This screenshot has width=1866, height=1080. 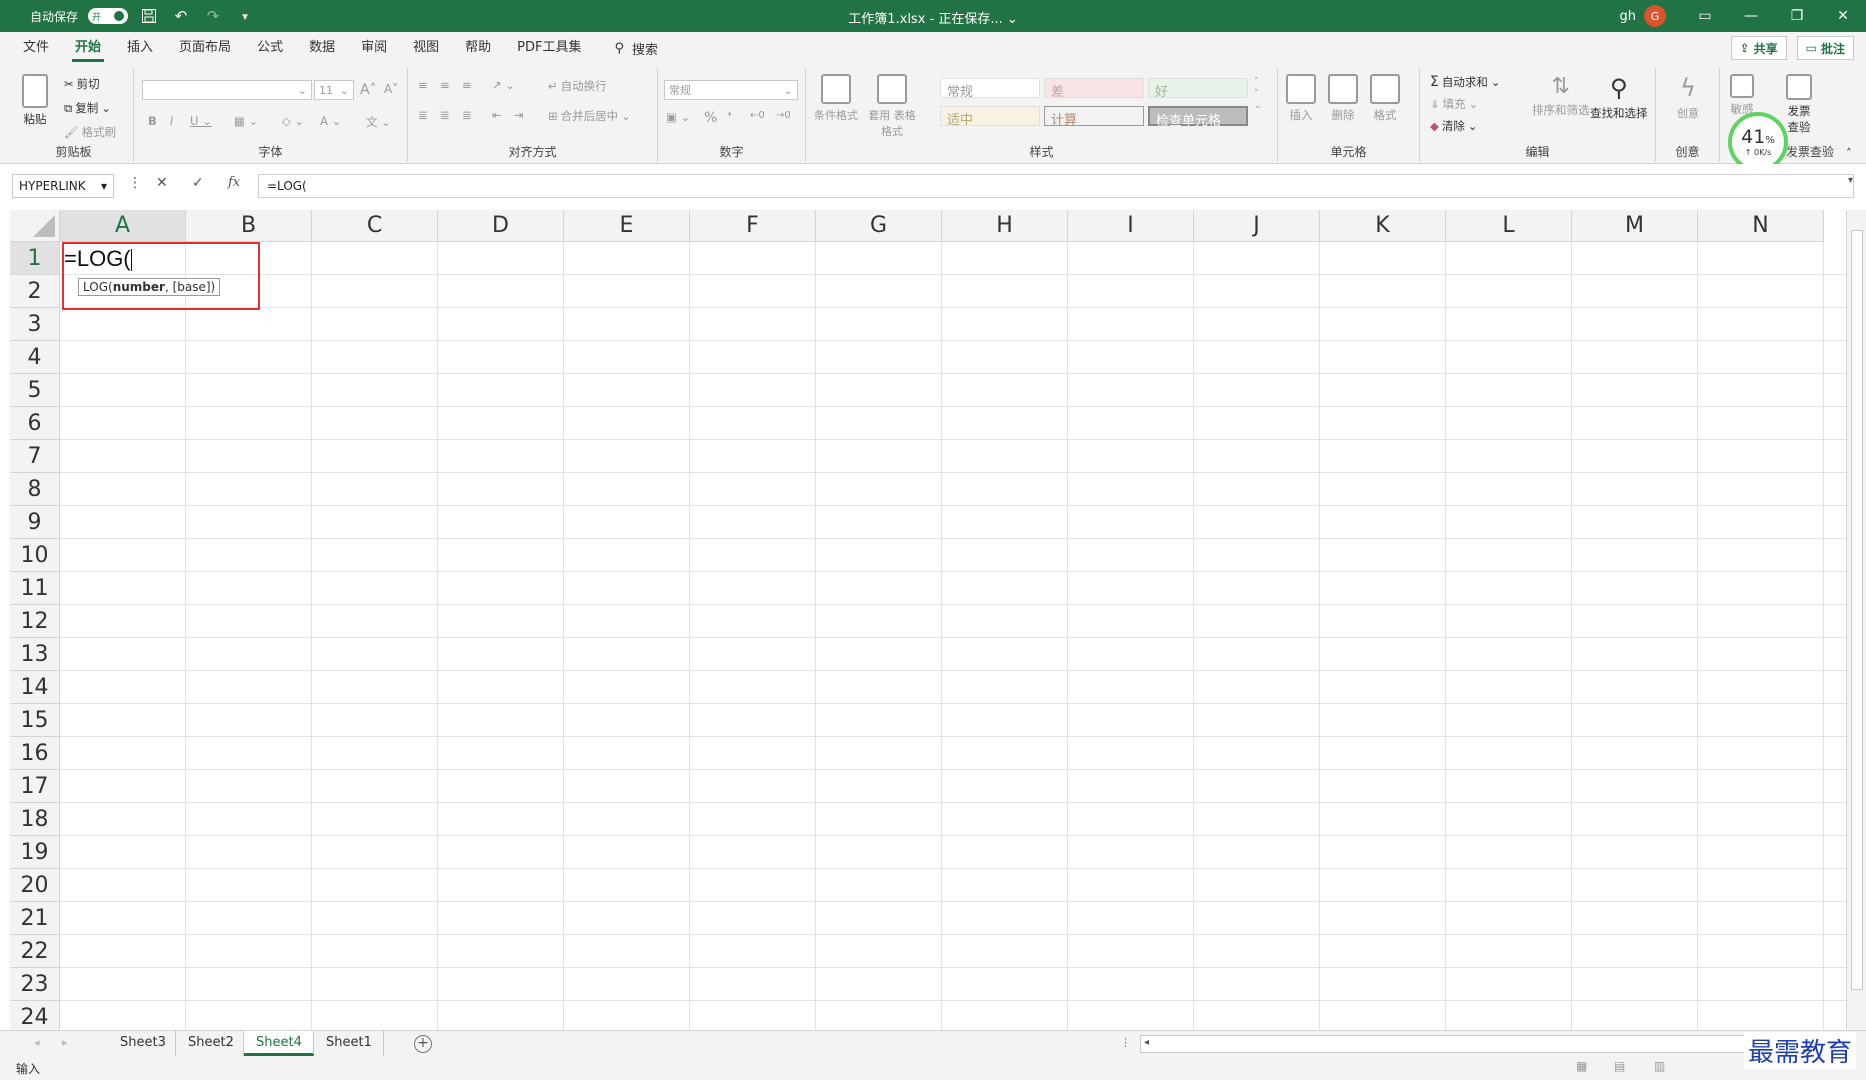 What do you see at coordinates (35, 654) in the screenshot?
I see `row-header-13: 13` at bounding box center [35, 654].